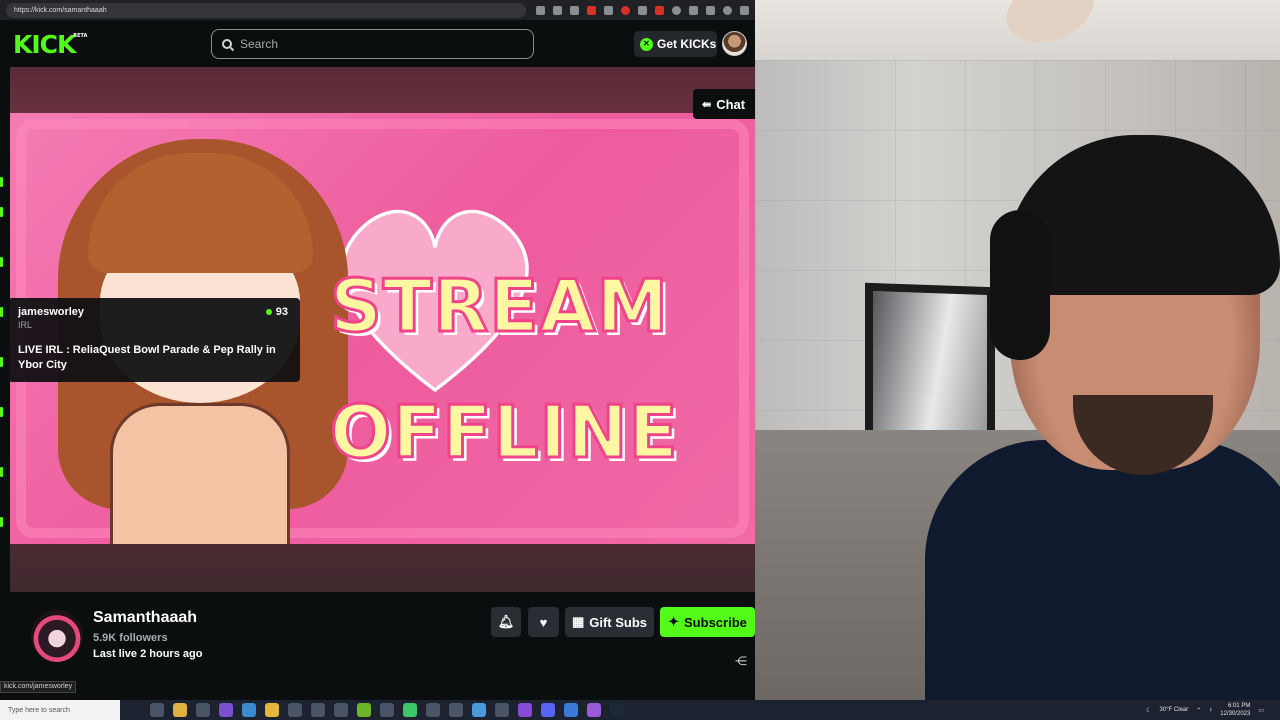 The height and width of the screenshot is (720, 1280). I want to click on bell-icon: 🔔︎, so click(506, 621).